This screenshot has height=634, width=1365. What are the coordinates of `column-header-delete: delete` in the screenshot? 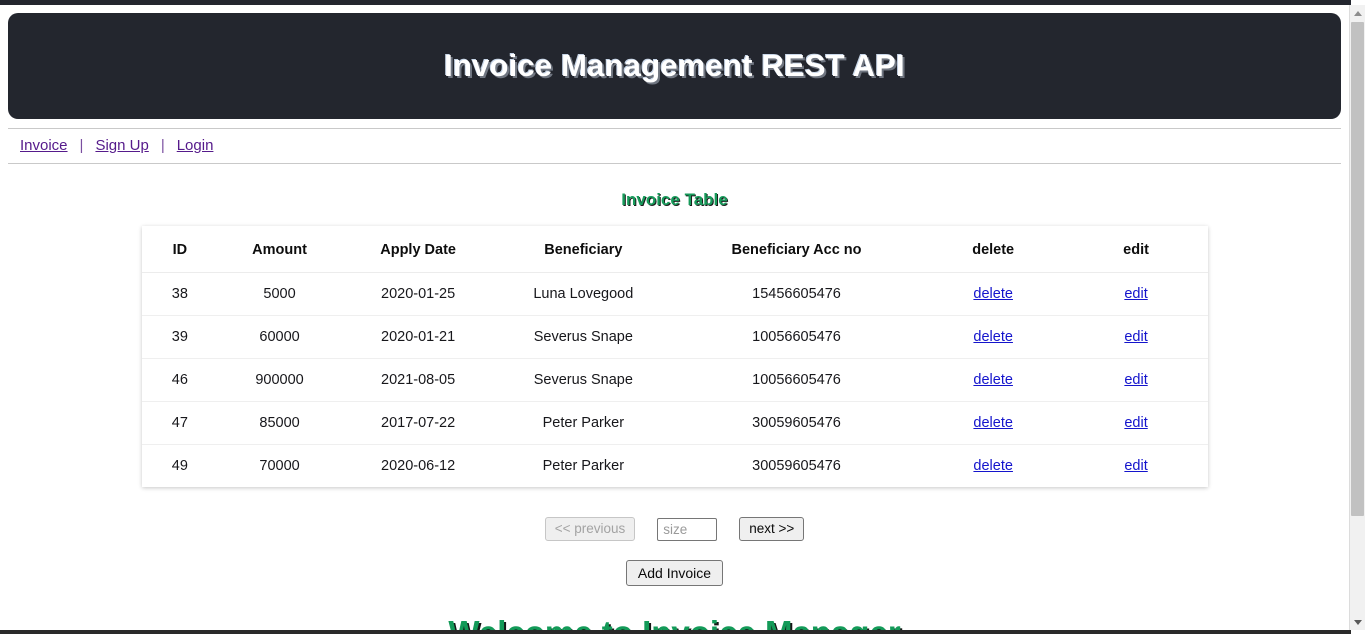 It's located at (993, 249).